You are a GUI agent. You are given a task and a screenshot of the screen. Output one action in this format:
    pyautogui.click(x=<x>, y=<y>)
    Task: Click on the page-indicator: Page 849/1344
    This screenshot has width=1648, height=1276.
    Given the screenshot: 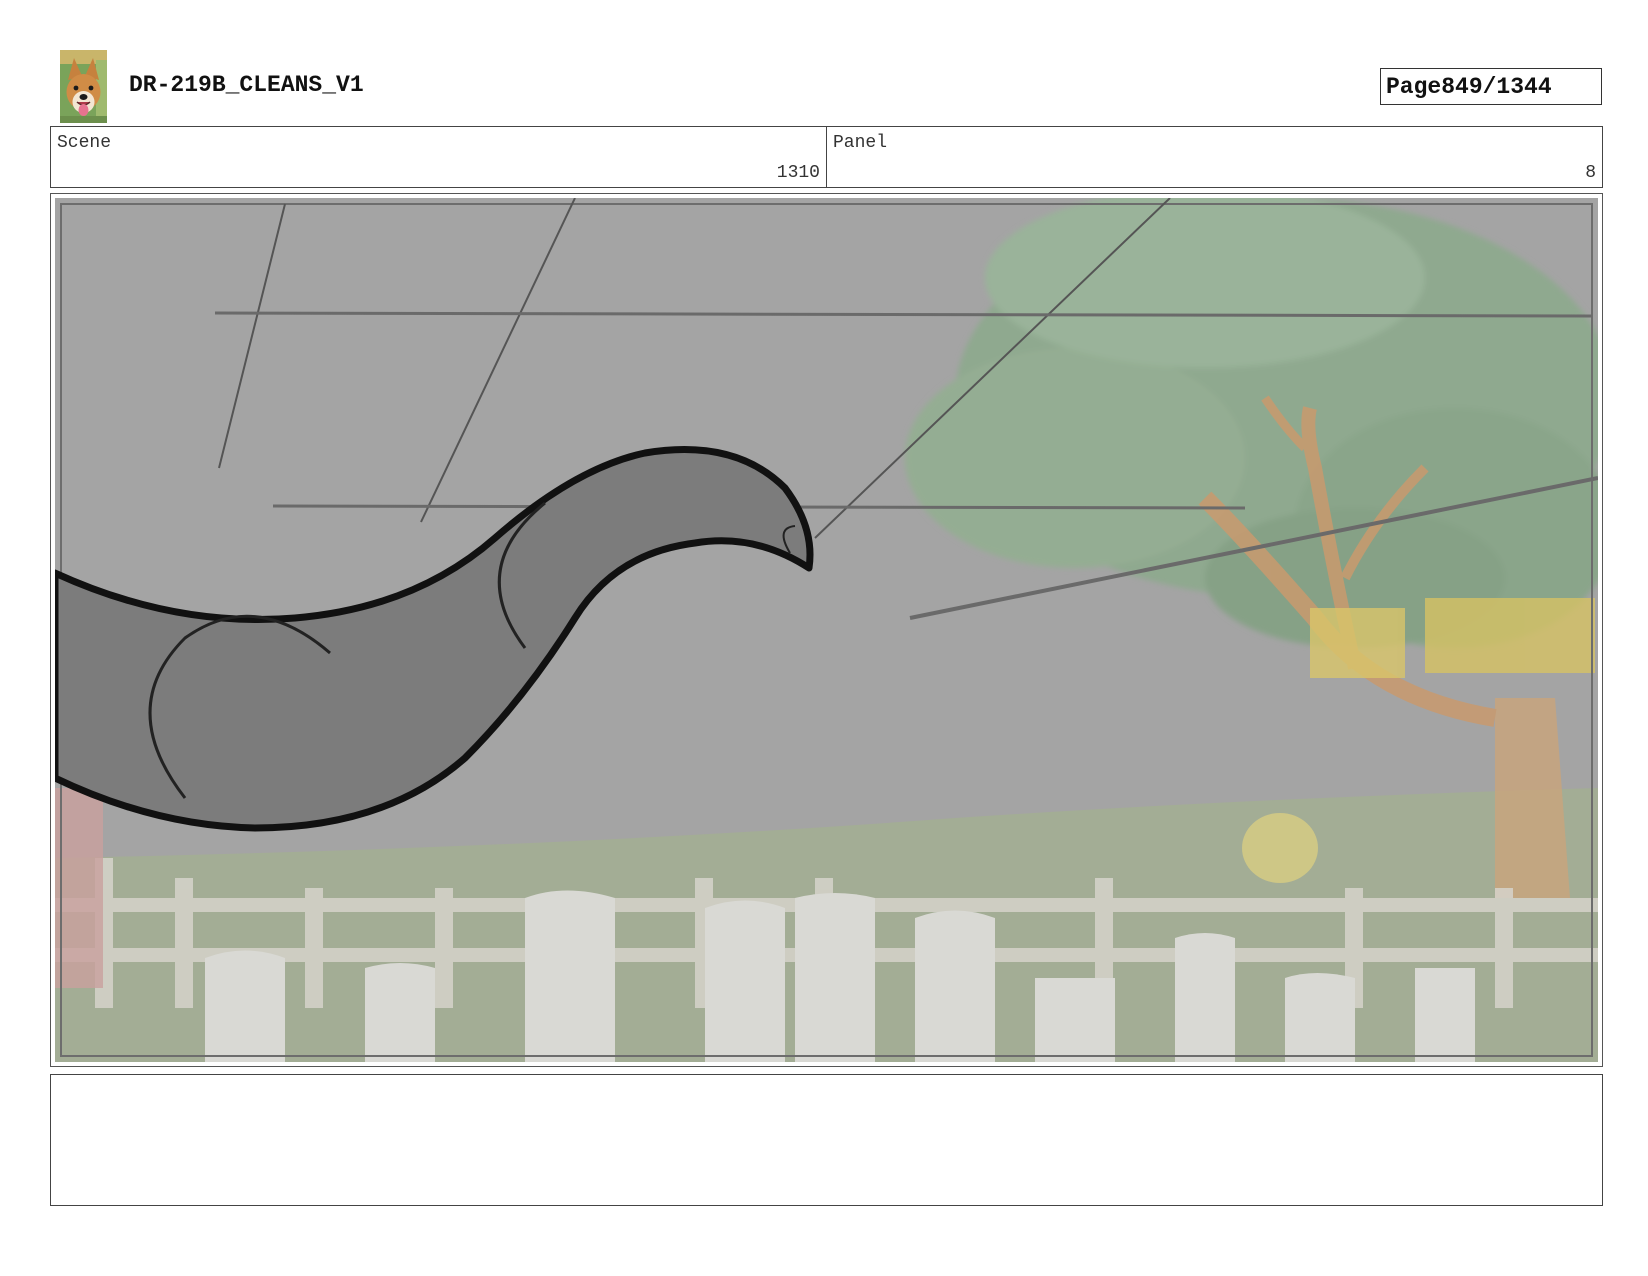 What is the action you would take?
    pyautogui.click(x=1491, y=86)
    